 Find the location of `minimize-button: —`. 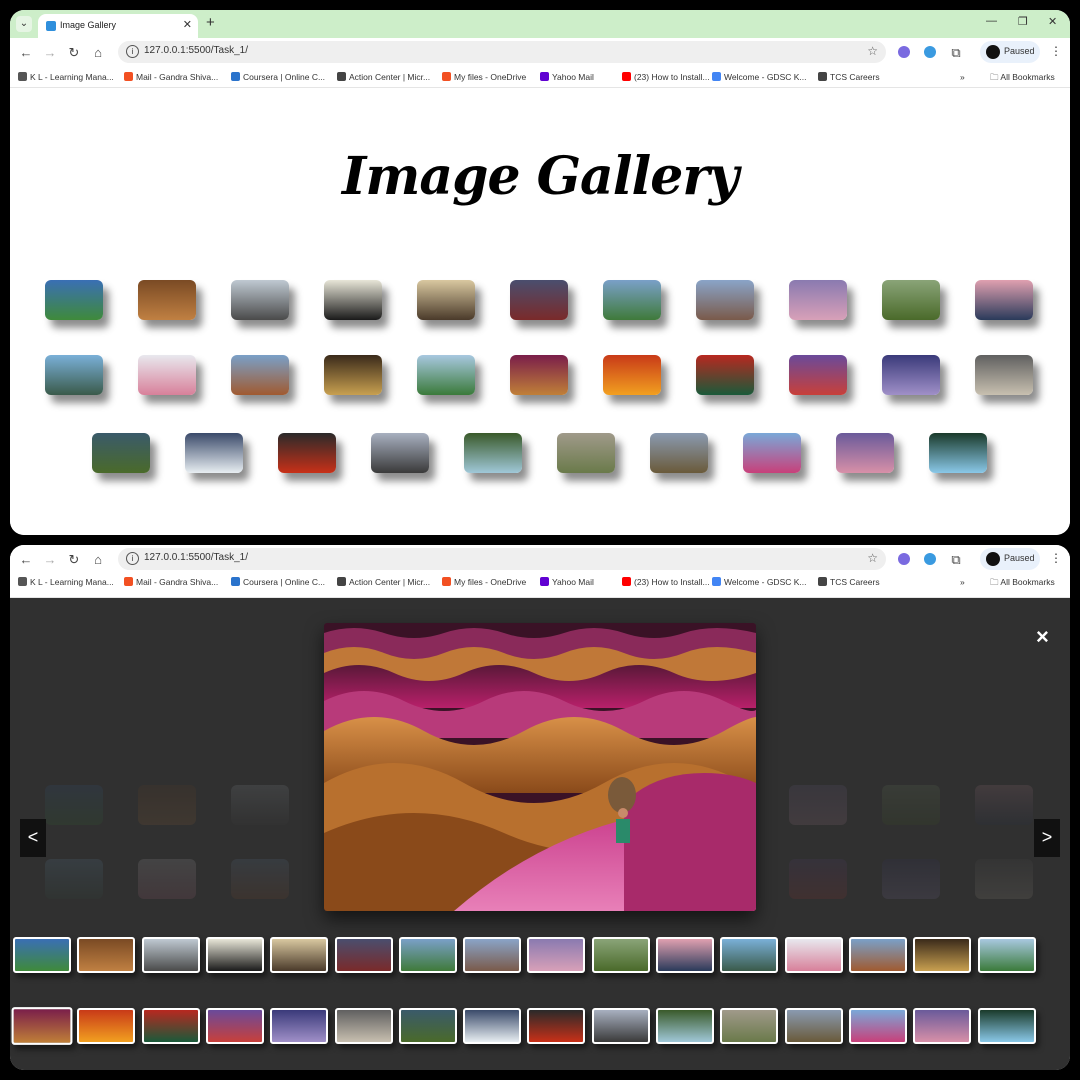

minimize-button: — is located at coordinates (991, 21).